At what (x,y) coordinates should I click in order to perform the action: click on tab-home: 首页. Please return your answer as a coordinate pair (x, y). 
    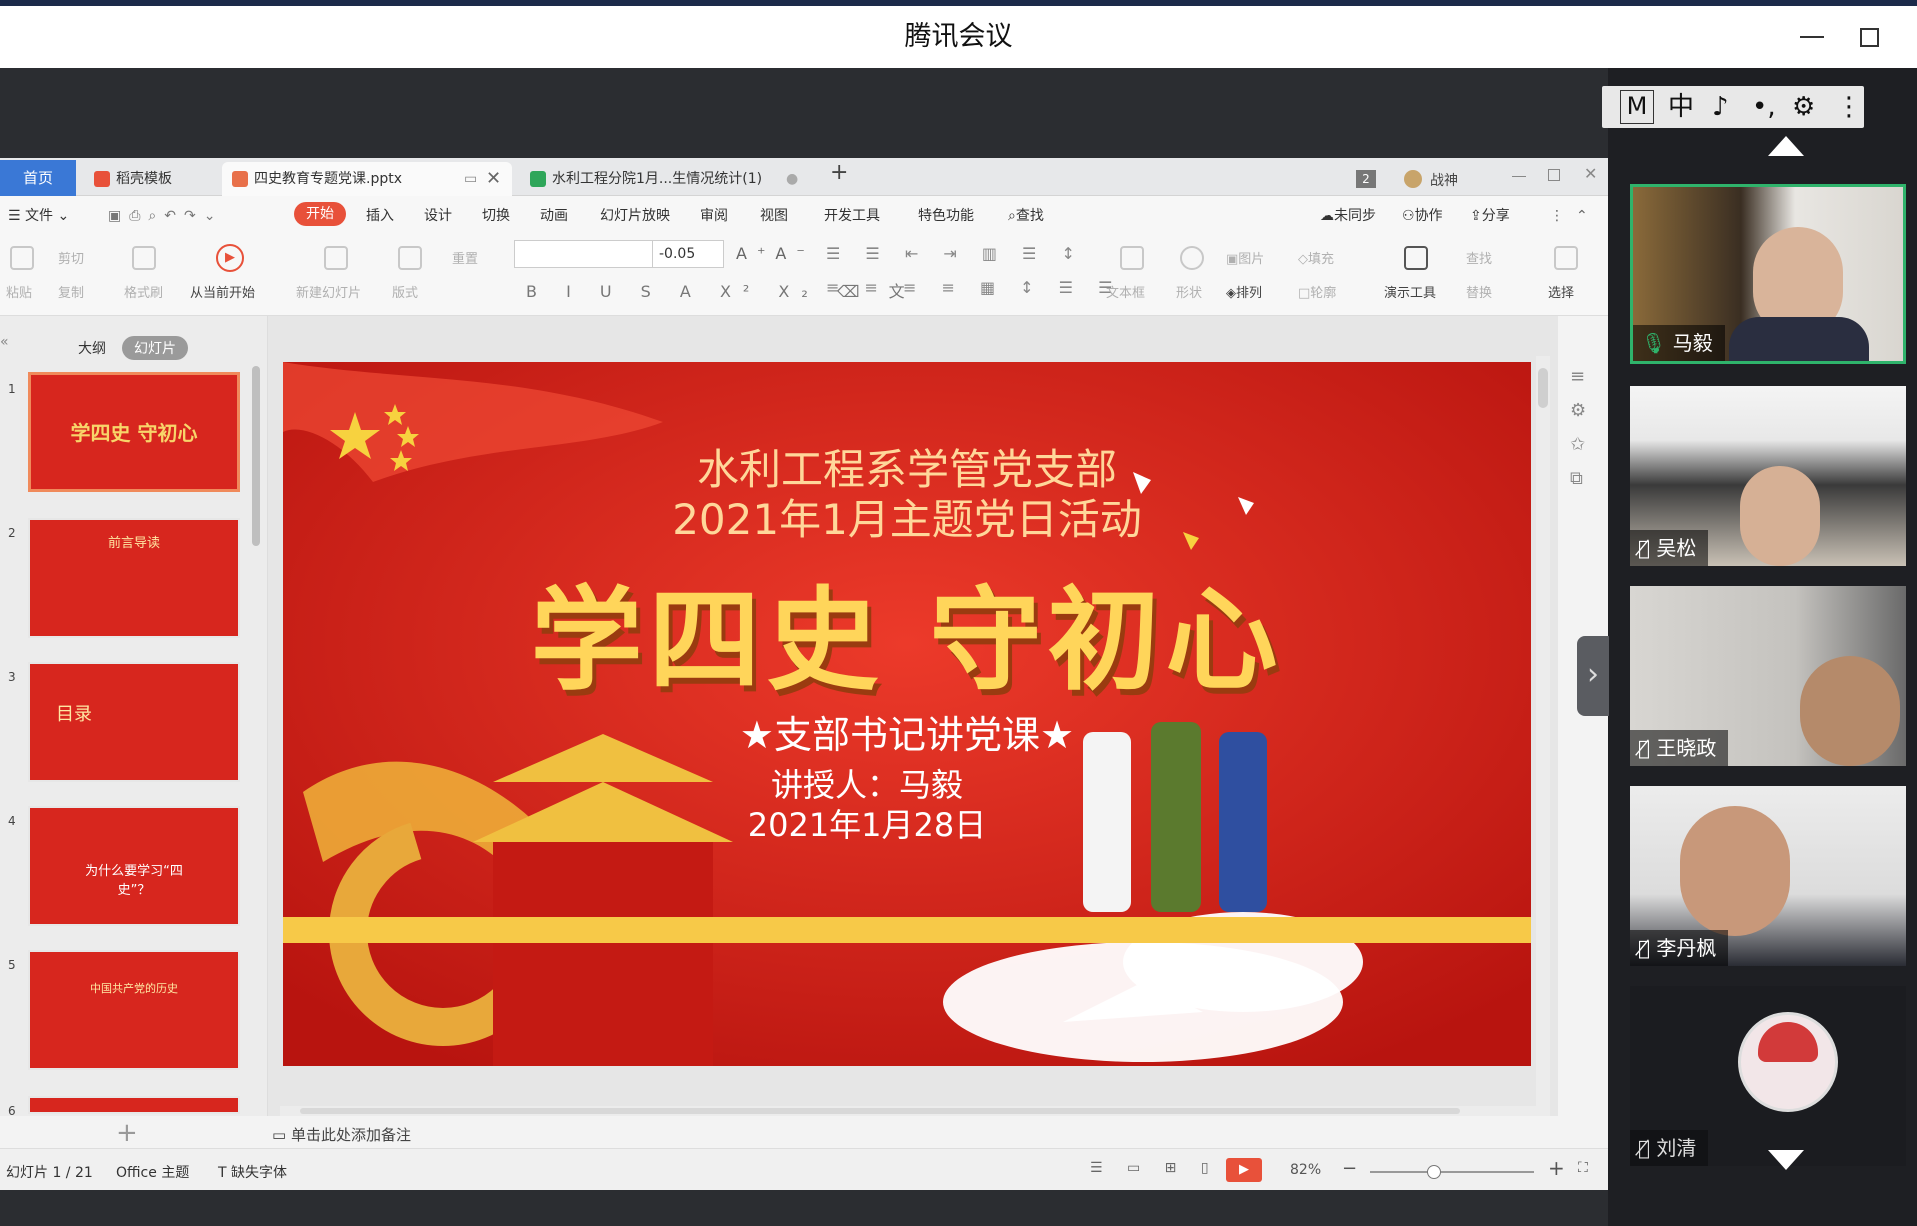
    Looking at the image, I should click on (38, 178).